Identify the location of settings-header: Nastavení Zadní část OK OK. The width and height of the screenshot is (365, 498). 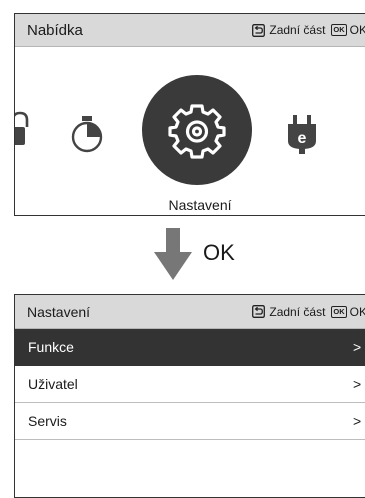
(190, 312).